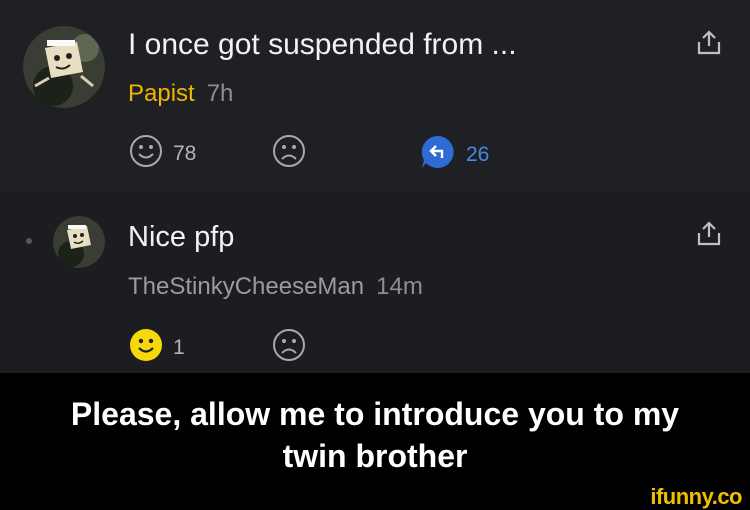  What do you see at coordinates (220, 93) in the screenshot?
I see `timestamp: 7h` at bounding box center [220, 93].